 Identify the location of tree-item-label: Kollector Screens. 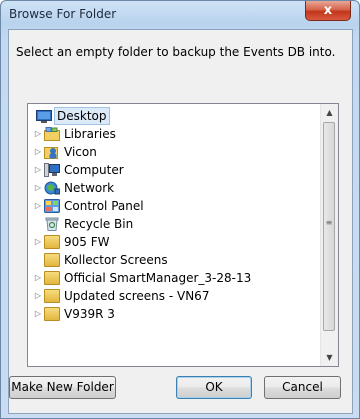
(116, 260).